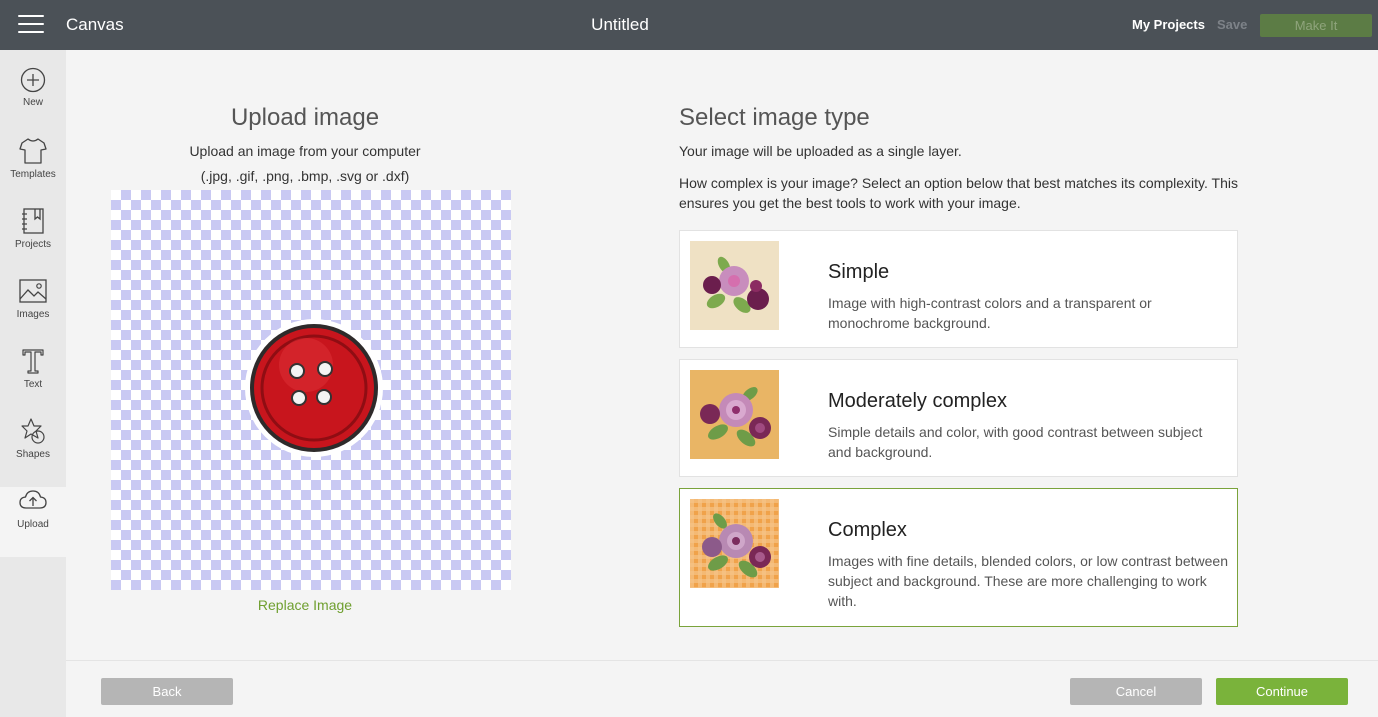 This screenshot has height=717, width=1378. I want to click on top-bar: Canvas Untitled My Projects Save Make It, so click(689, 25).